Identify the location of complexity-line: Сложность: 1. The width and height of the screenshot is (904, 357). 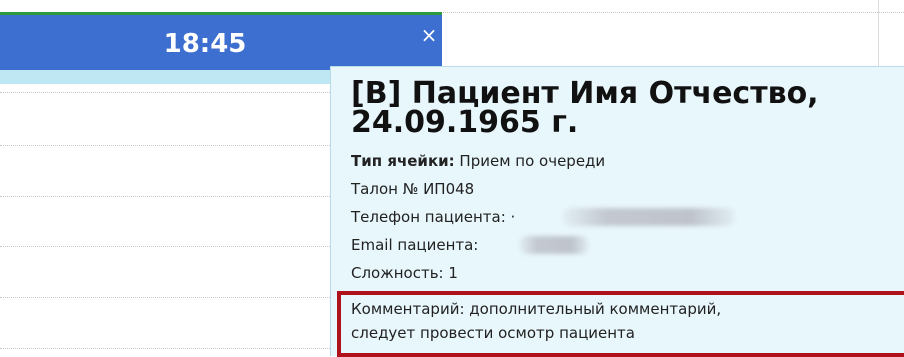
(404, 273).